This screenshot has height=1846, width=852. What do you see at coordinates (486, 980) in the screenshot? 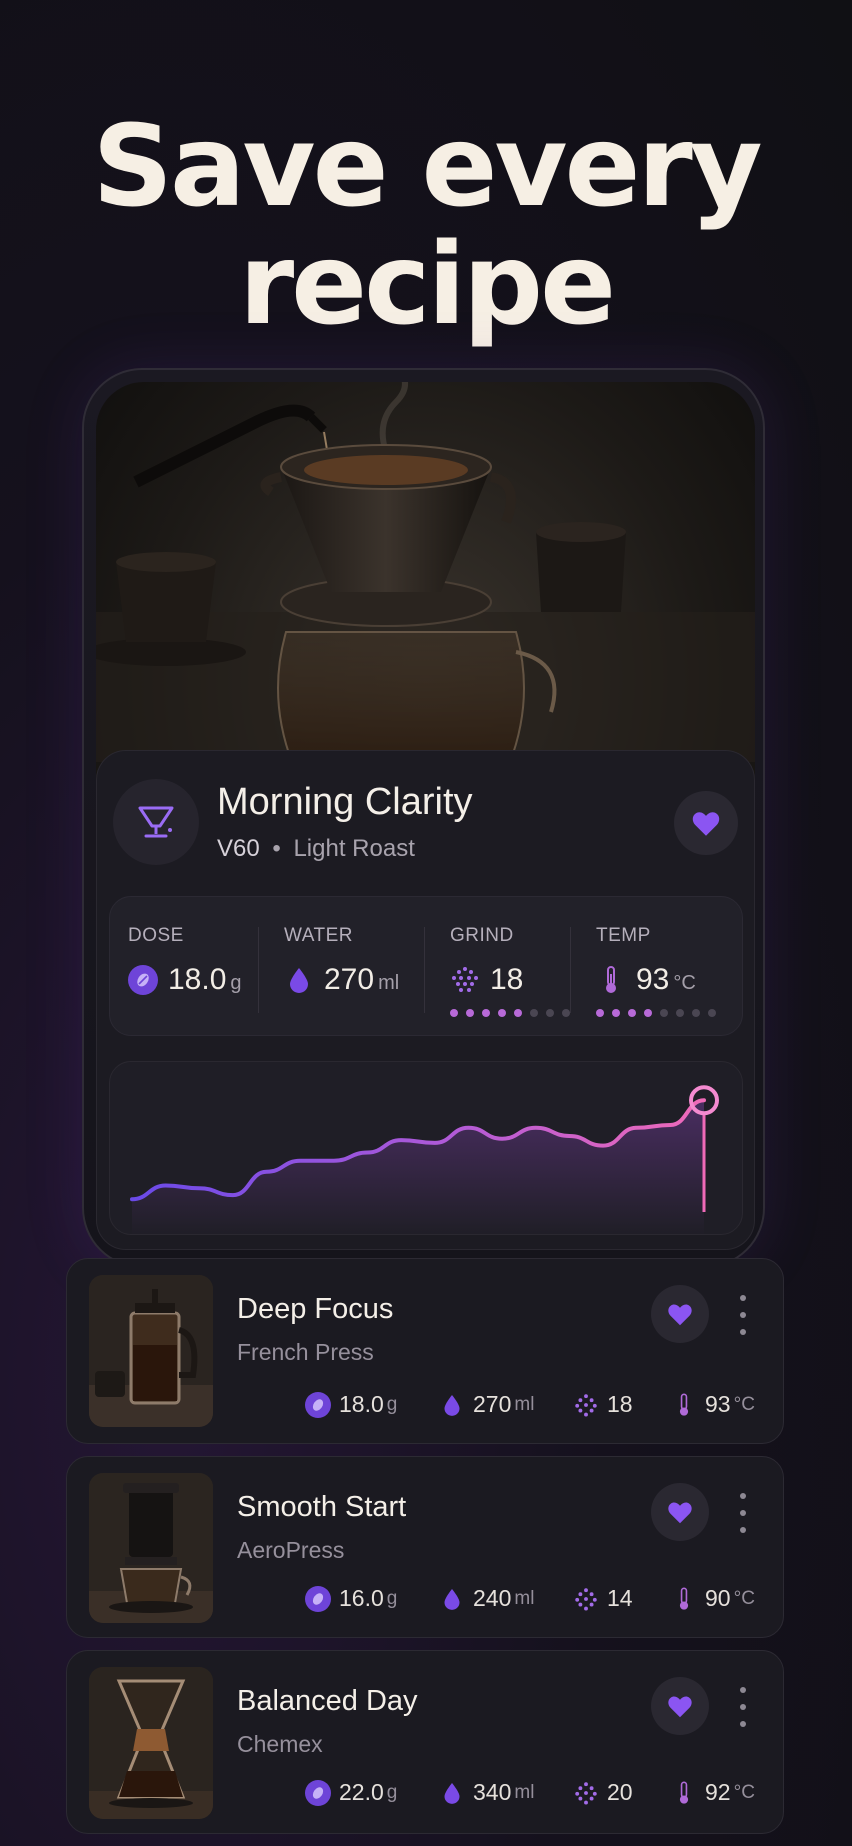
I see `grind-value: 18` at bounding box center [486, 980].